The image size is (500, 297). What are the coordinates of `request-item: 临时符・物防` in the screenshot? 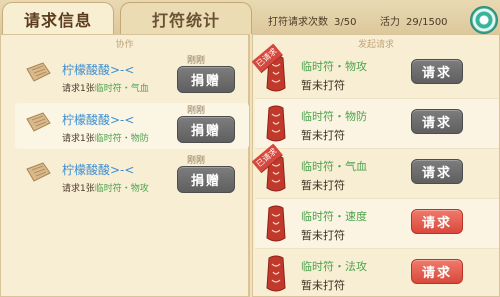 It's located at (121, 139).